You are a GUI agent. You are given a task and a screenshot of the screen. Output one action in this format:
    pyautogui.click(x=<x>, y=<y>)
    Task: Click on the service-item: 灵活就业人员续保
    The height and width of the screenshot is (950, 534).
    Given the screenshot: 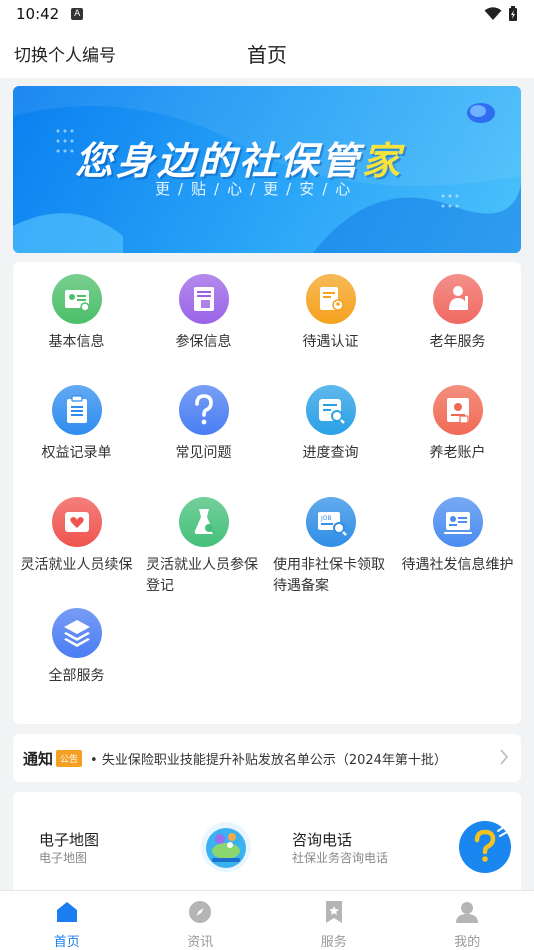 What is the action you would take?
    pyautogui.click(x=76, y=536)
    